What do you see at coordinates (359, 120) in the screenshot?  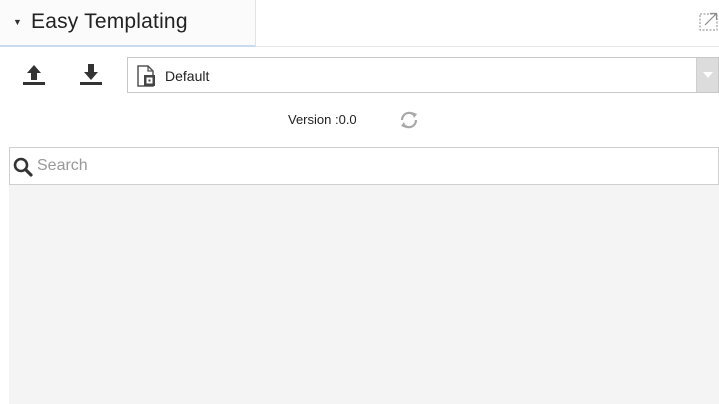 I see `version-row: Version :0.0` at bounding box center [359, 120].